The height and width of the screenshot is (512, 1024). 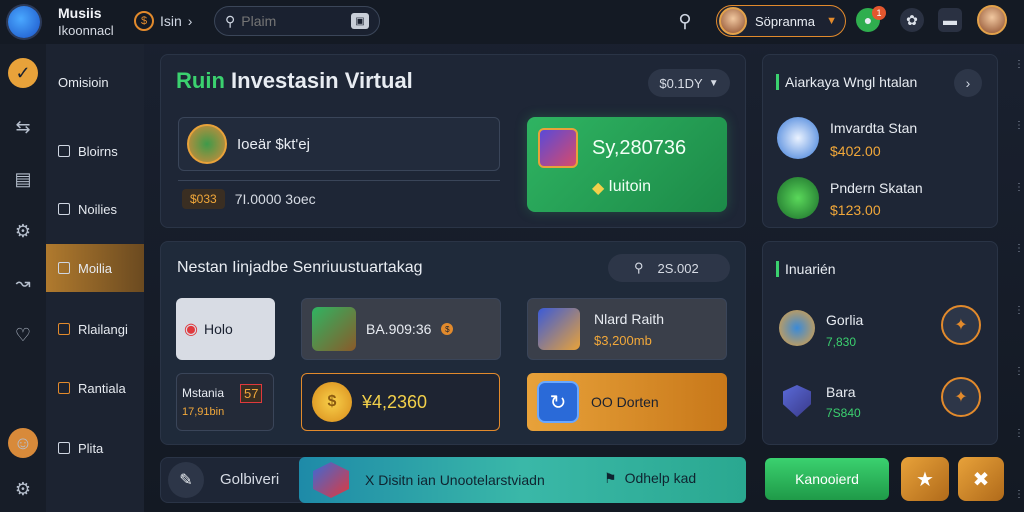 I want to click on sidebar-item-noilies: Noilies, so click(x=95, y=209).